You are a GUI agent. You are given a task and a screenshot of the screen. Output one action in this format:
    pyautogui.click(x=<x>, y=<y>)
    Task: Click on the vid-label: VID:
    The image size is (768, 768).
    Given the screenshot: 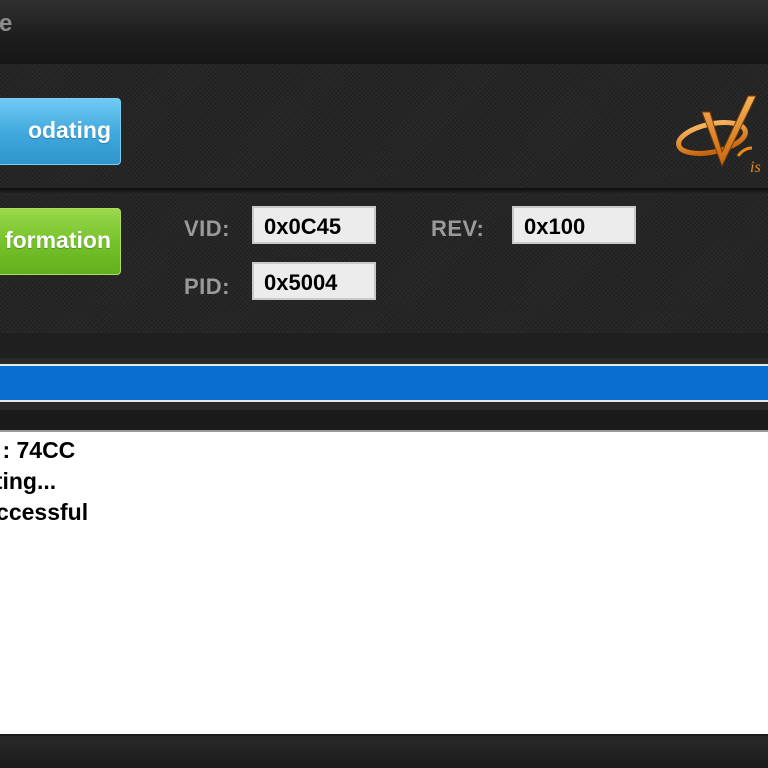 What is the action you would take?
    pyautogui.click(x=207, y=228)
    